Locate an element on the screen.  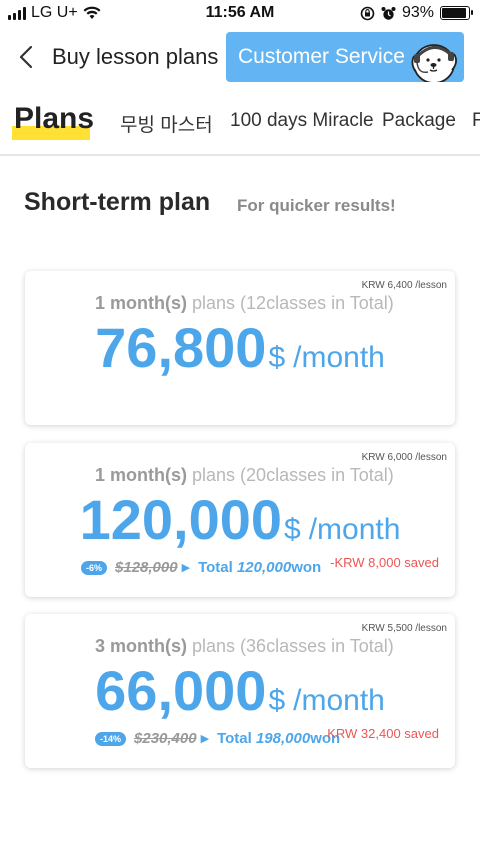
battery-level is located at coordinates (454, 13).